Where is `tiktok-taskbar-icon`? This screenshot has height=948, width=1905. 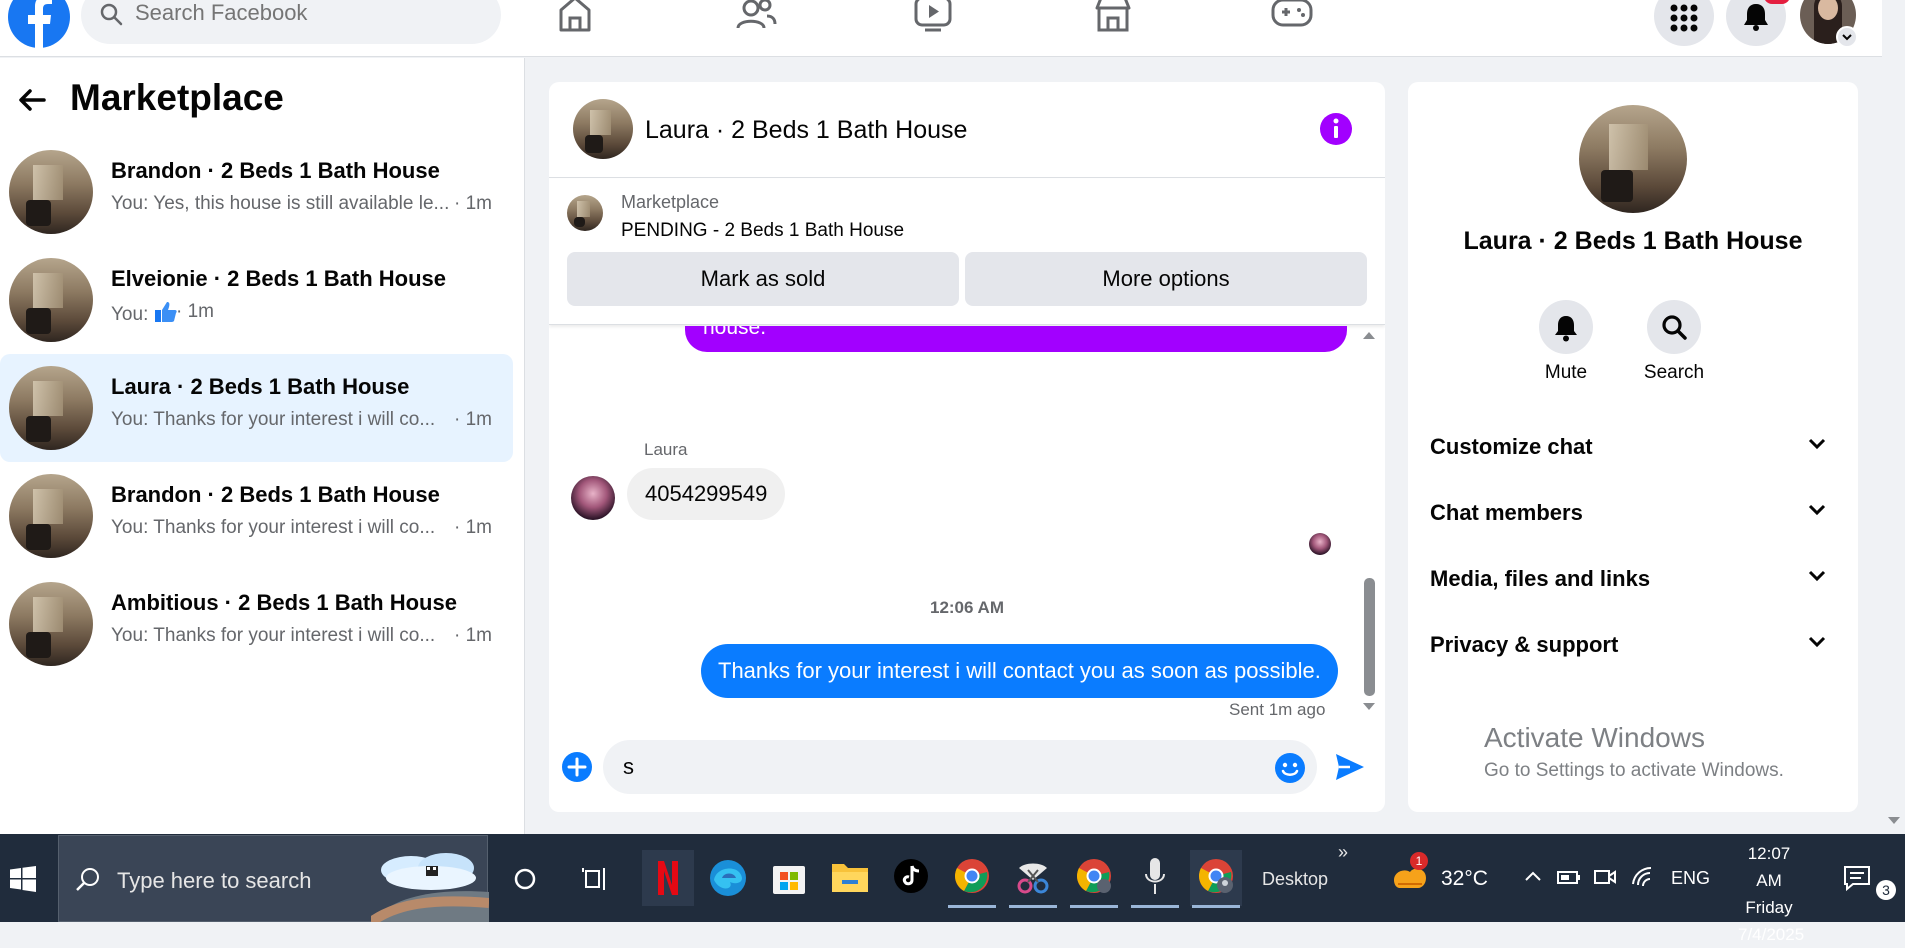 tiktok-taskbar-icon is located at coordinates (911, 878).